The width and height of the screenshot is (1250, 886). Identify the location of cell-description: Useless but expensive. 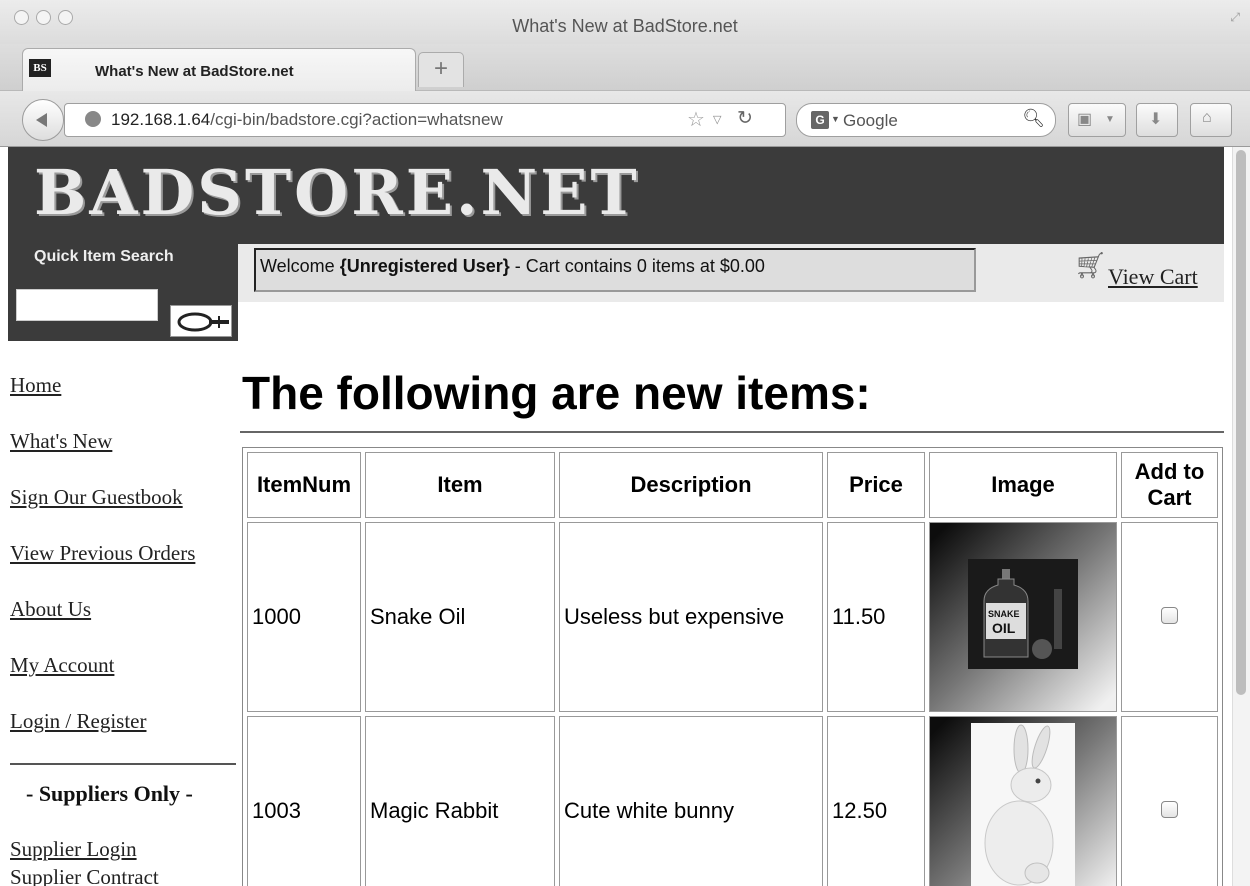
(691, 617).